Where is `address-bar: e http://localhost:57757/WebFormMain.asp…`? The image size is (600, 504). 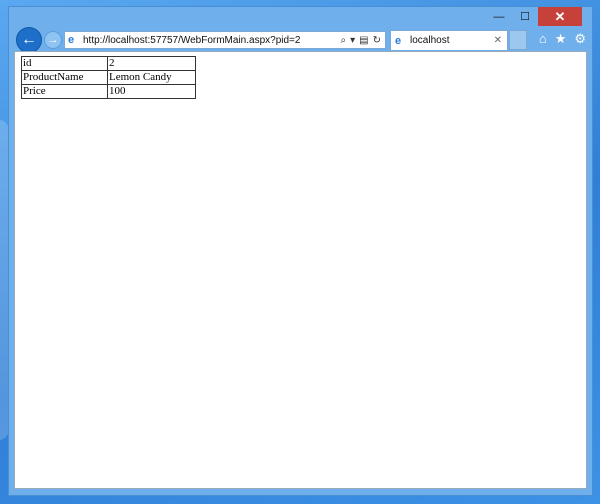
address-bar: e http://localhost:57757/WebFormMain.asp… is located at coordinates (225, 40).